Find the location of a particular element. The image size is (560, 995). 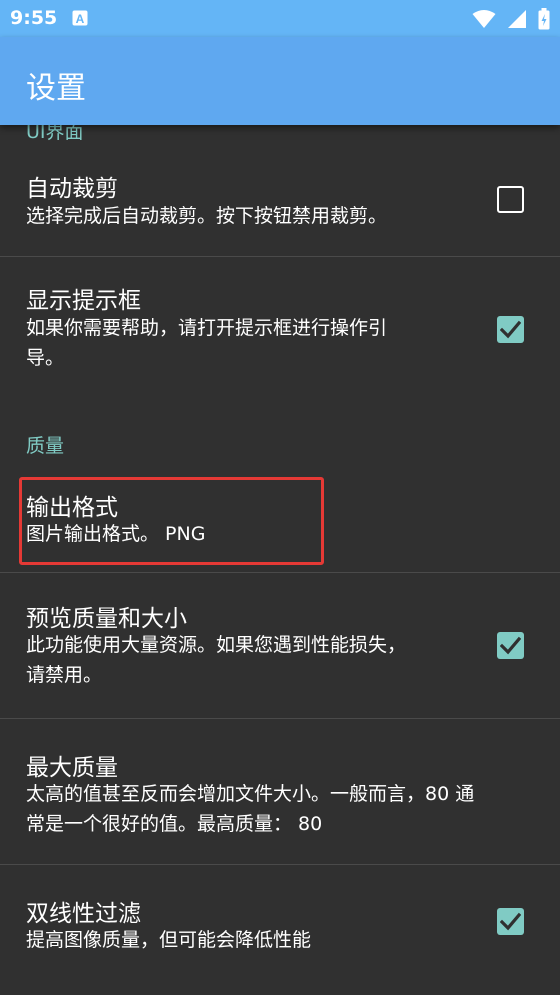

app-bar: 设置 is located at coordinates (280, 81).